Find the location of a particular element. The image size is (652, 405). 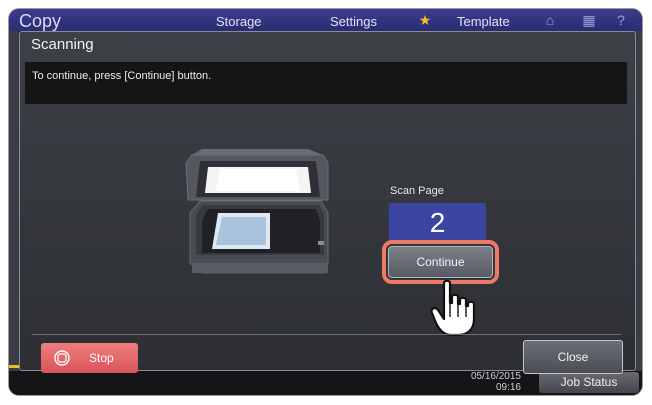

time-text: 09:16 is located at coordinates (508, 387).